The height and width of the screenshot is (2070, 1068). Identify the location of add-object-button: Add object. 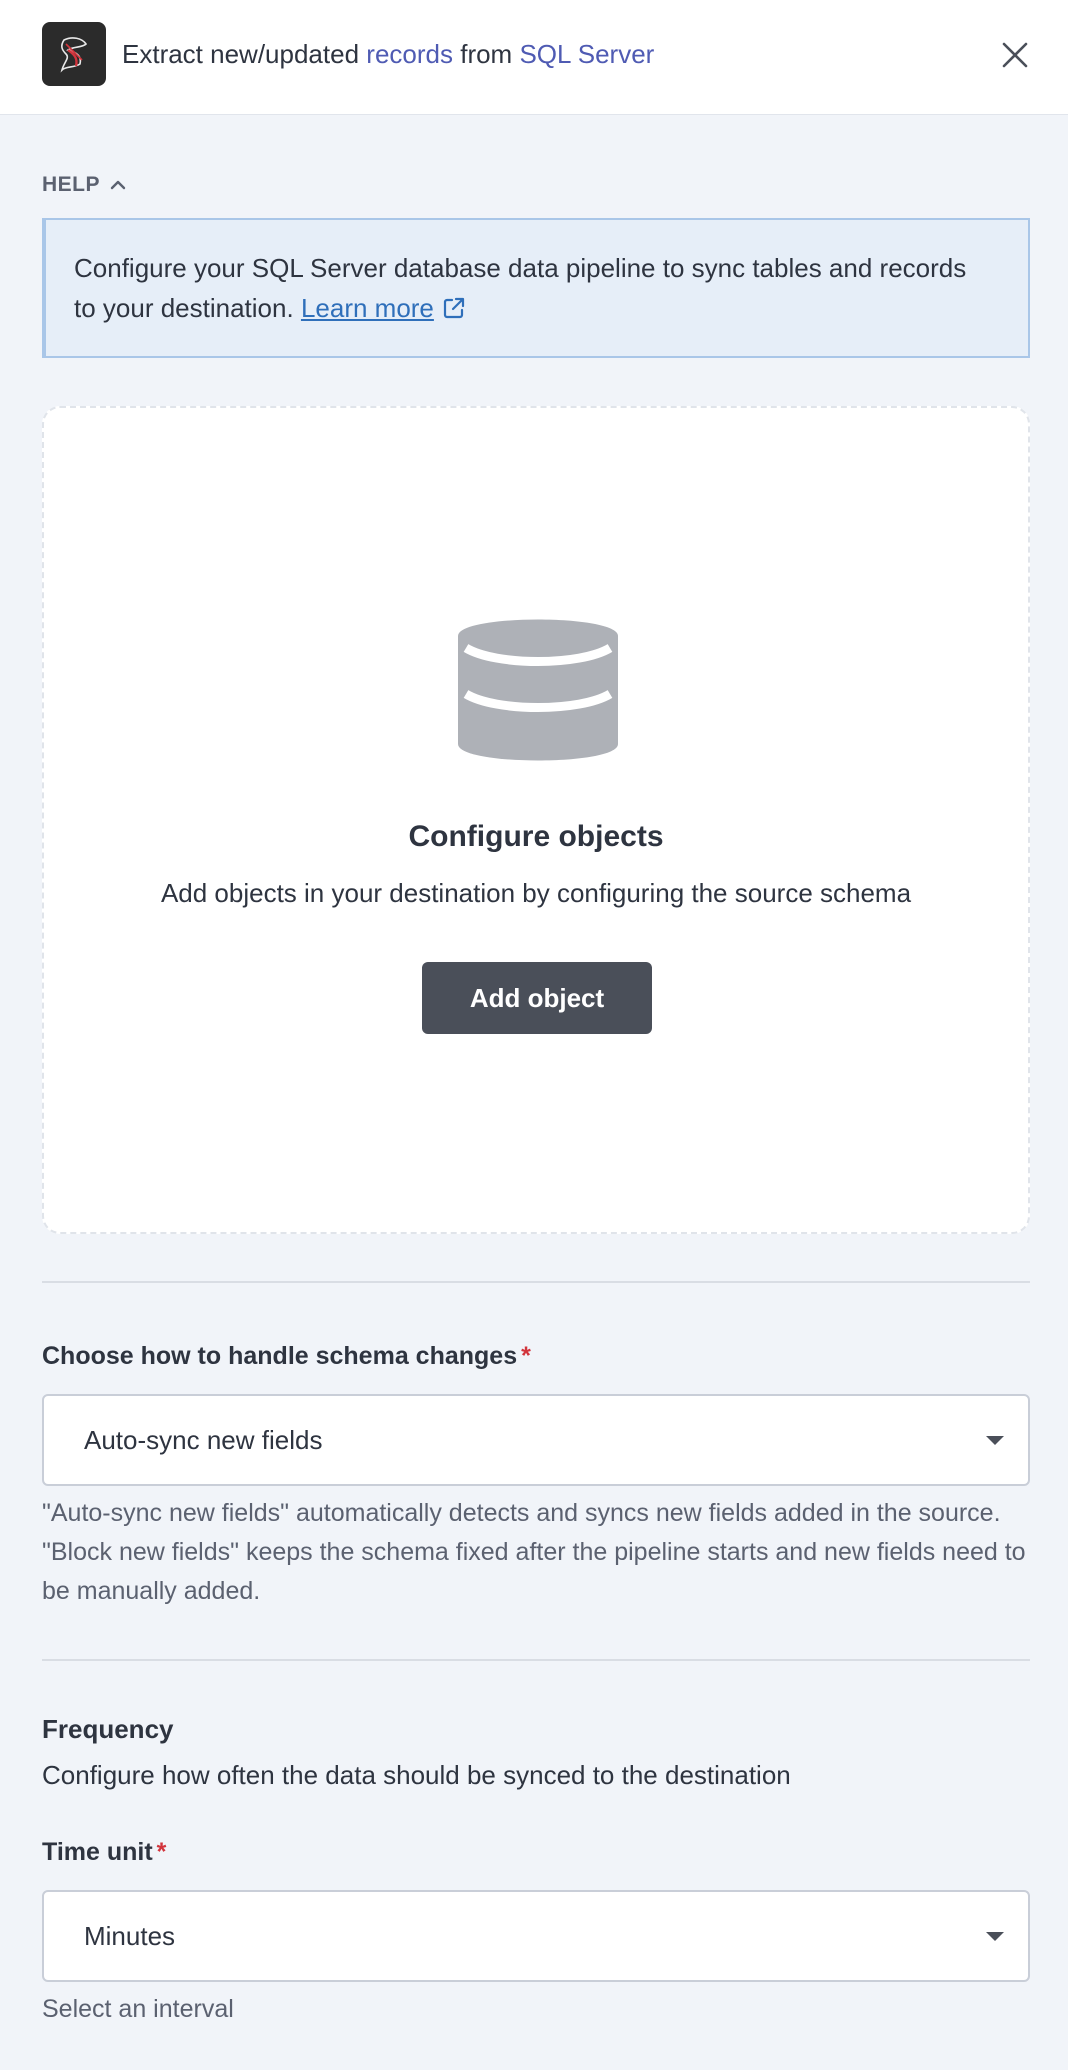
(537, 998).